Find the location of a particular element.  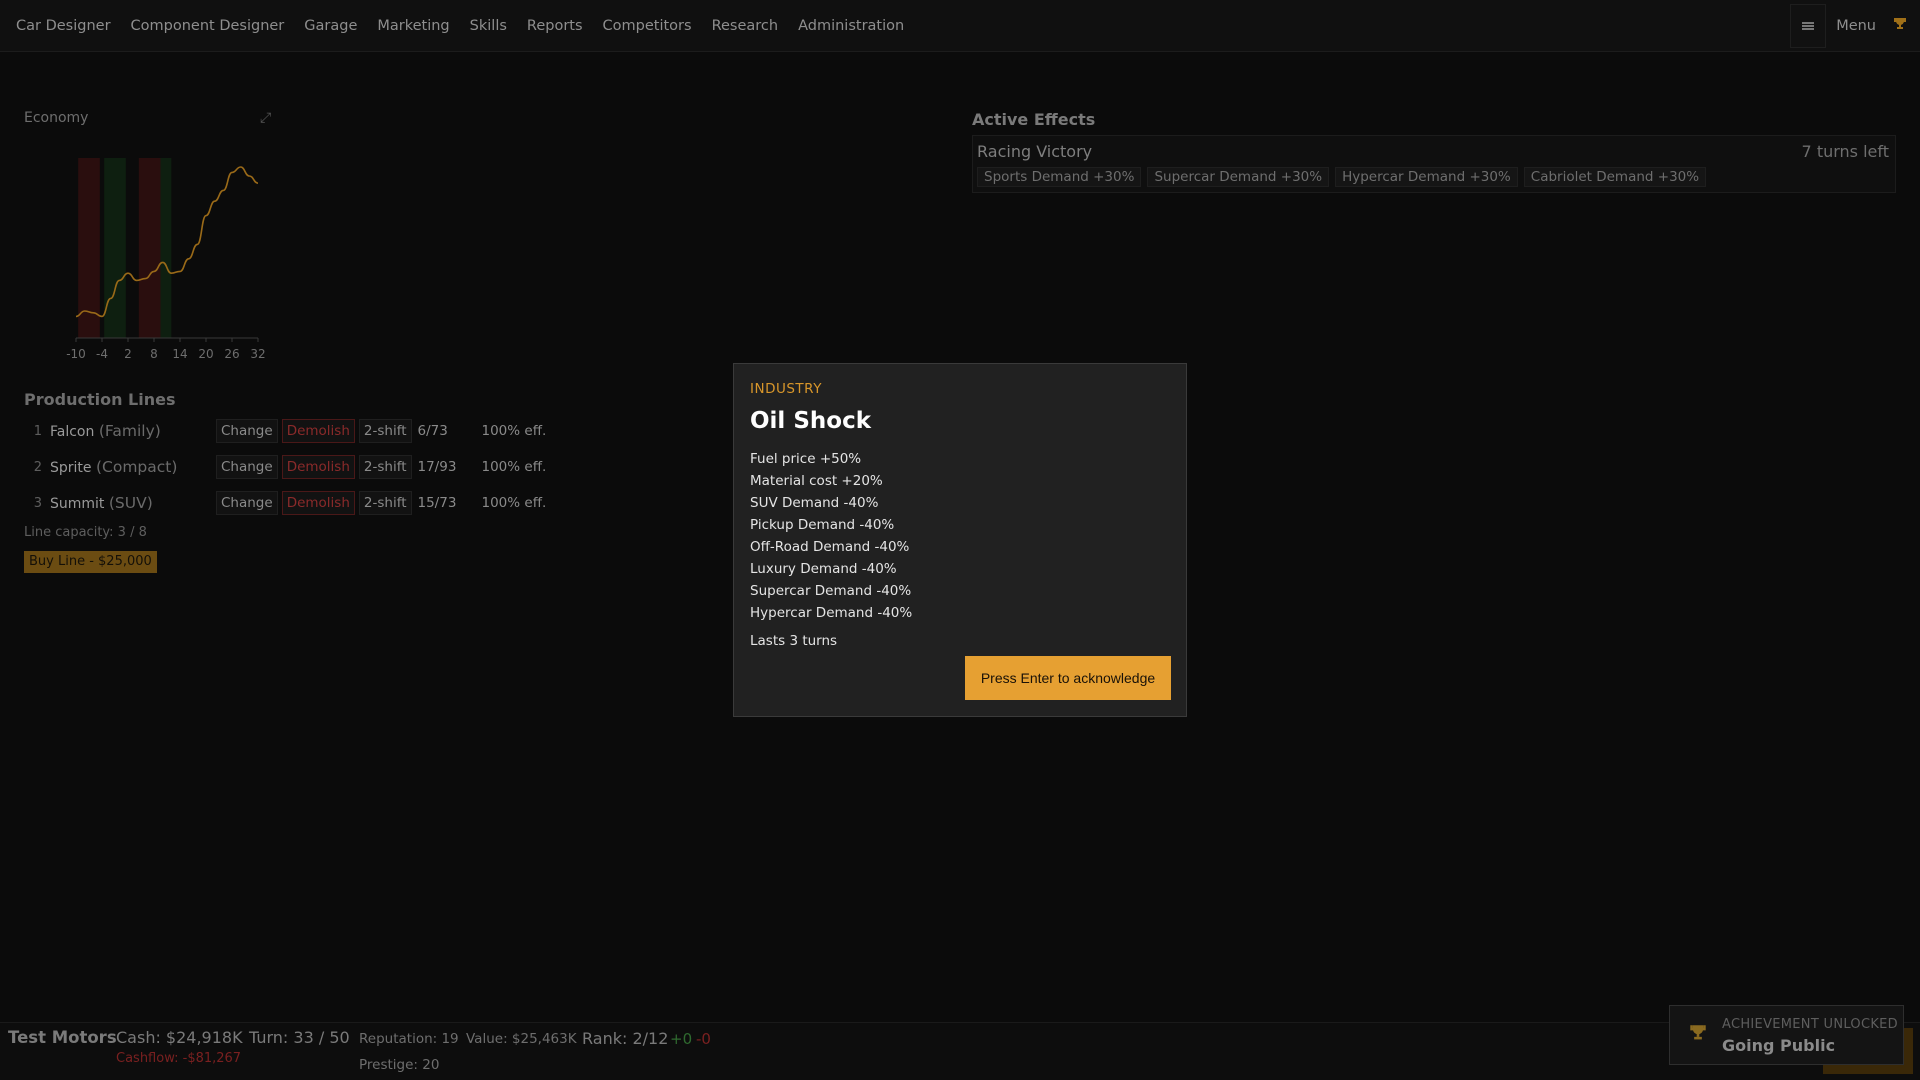

nav-marketing: Marketing is located at coordinates (413, 26).